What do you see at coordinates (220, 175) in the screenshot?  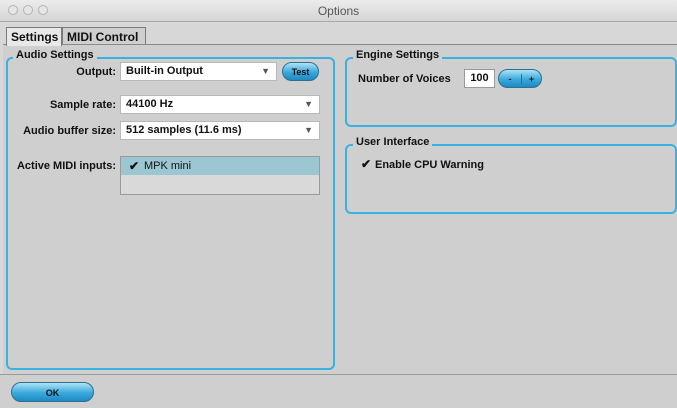 I see `midi-inputs-list: ✔ MPK mini` at bounding box center [220, 175].